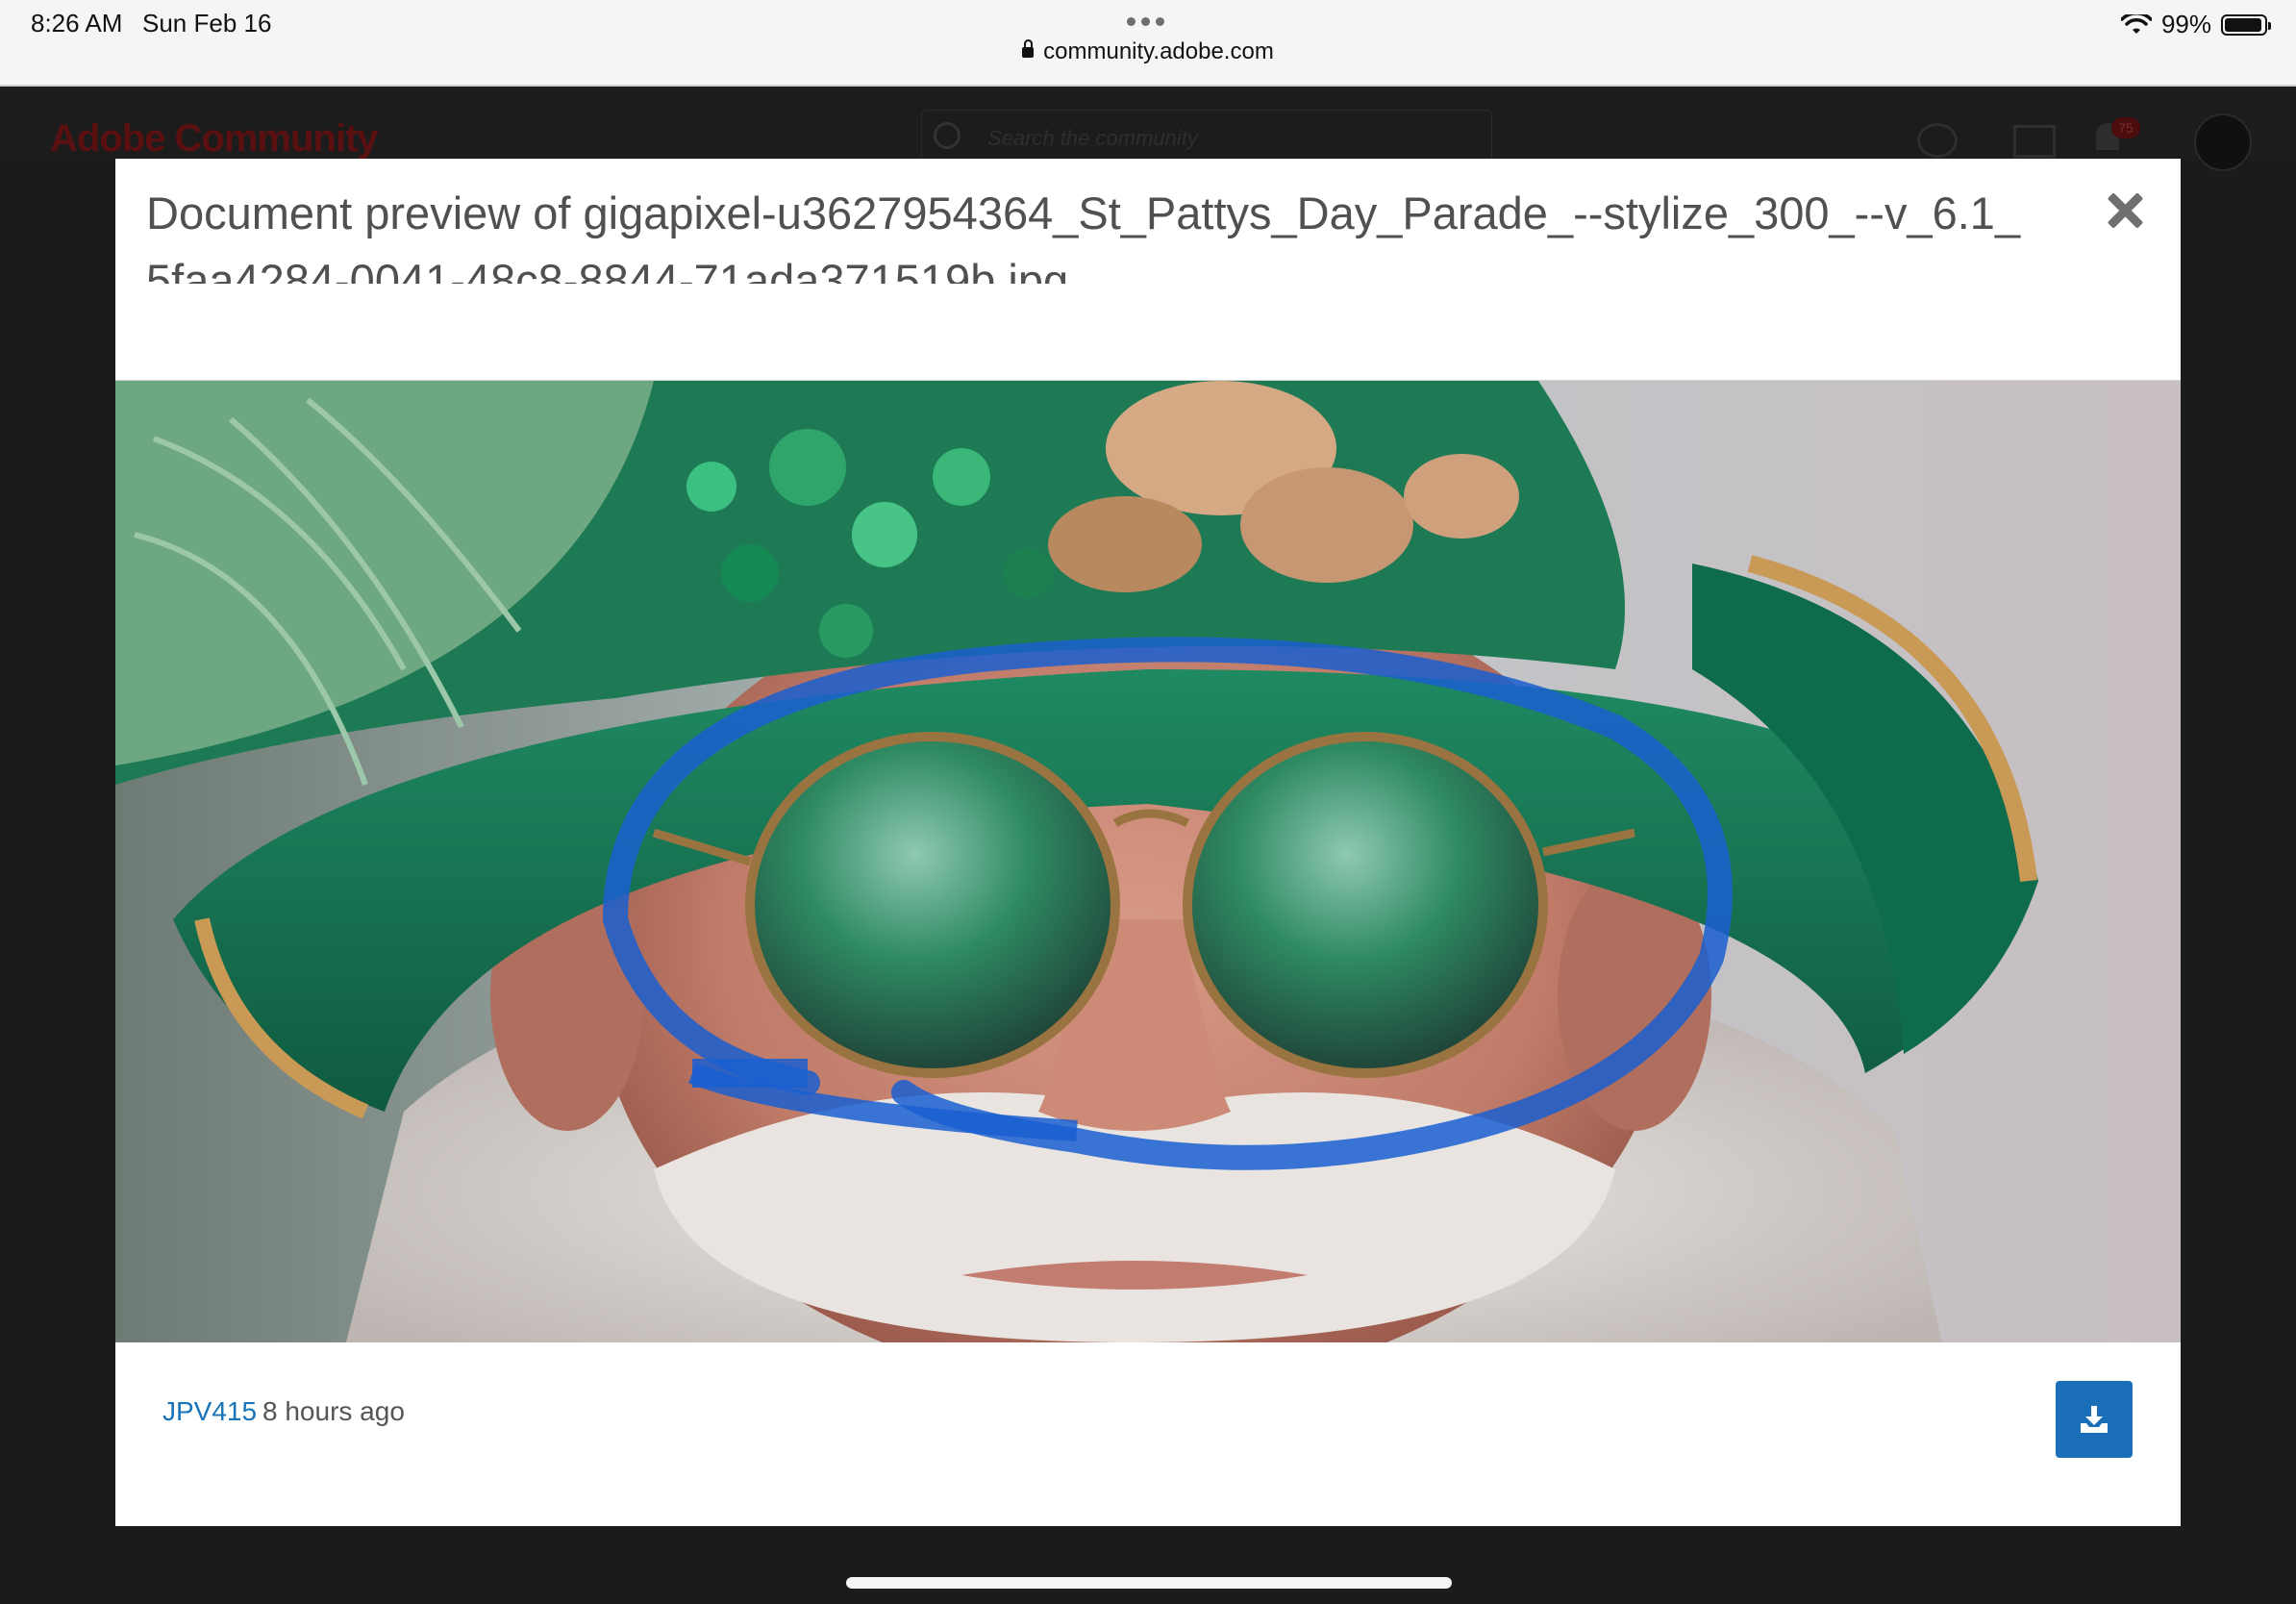 This screenshot has width=2296, height=1604. Describe the element at coordinates (333, 1411) in the screenshot. I see `post-time: 8 hours ago` at that location.